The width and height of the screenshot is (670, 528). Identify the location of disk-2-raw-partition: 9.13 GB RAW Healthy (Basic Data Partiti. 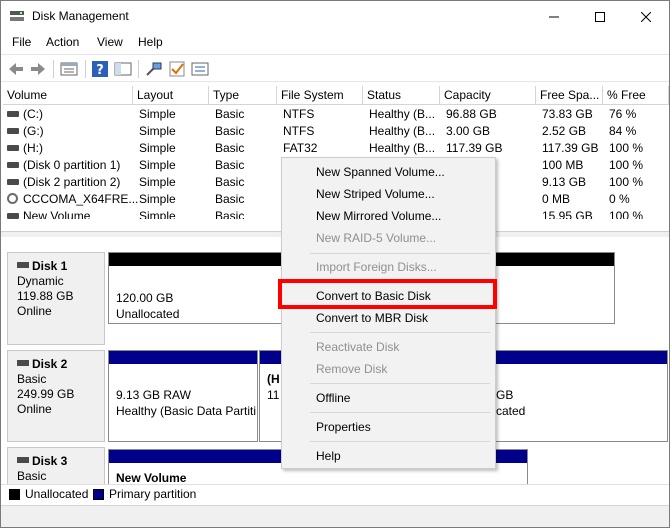
(183, 396).